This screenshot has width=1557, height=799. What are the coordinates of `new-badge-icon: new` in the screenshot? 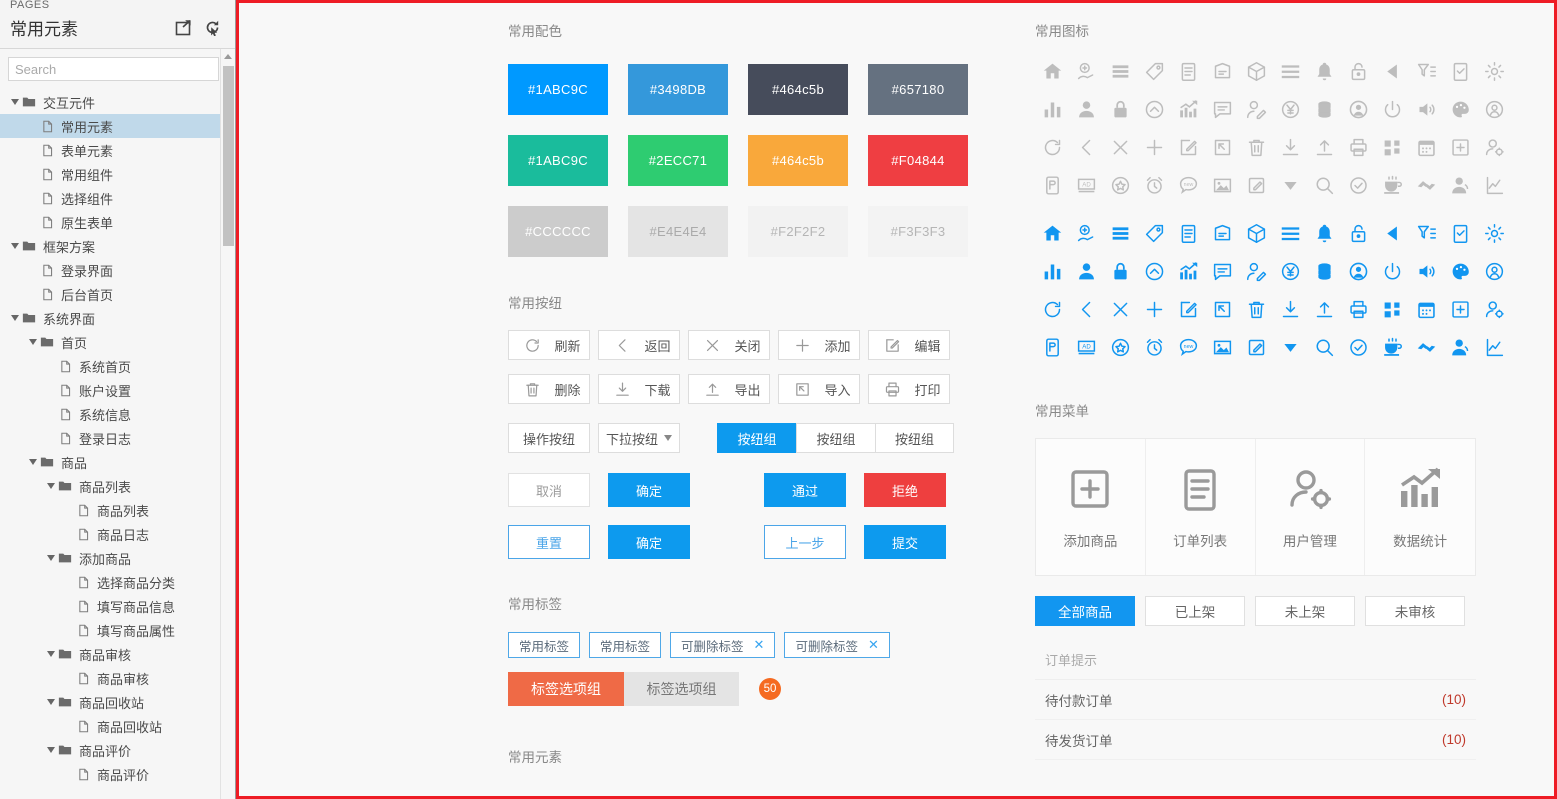 It's located at (1188, 185).